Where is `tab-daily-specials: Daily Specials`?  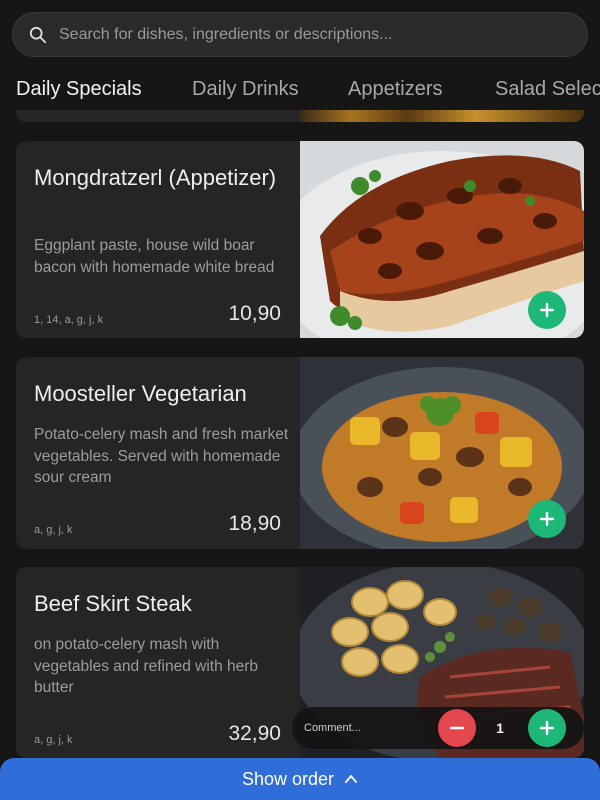 tab-daily-specials: Daily Specials is located at coordinates (79, 89).